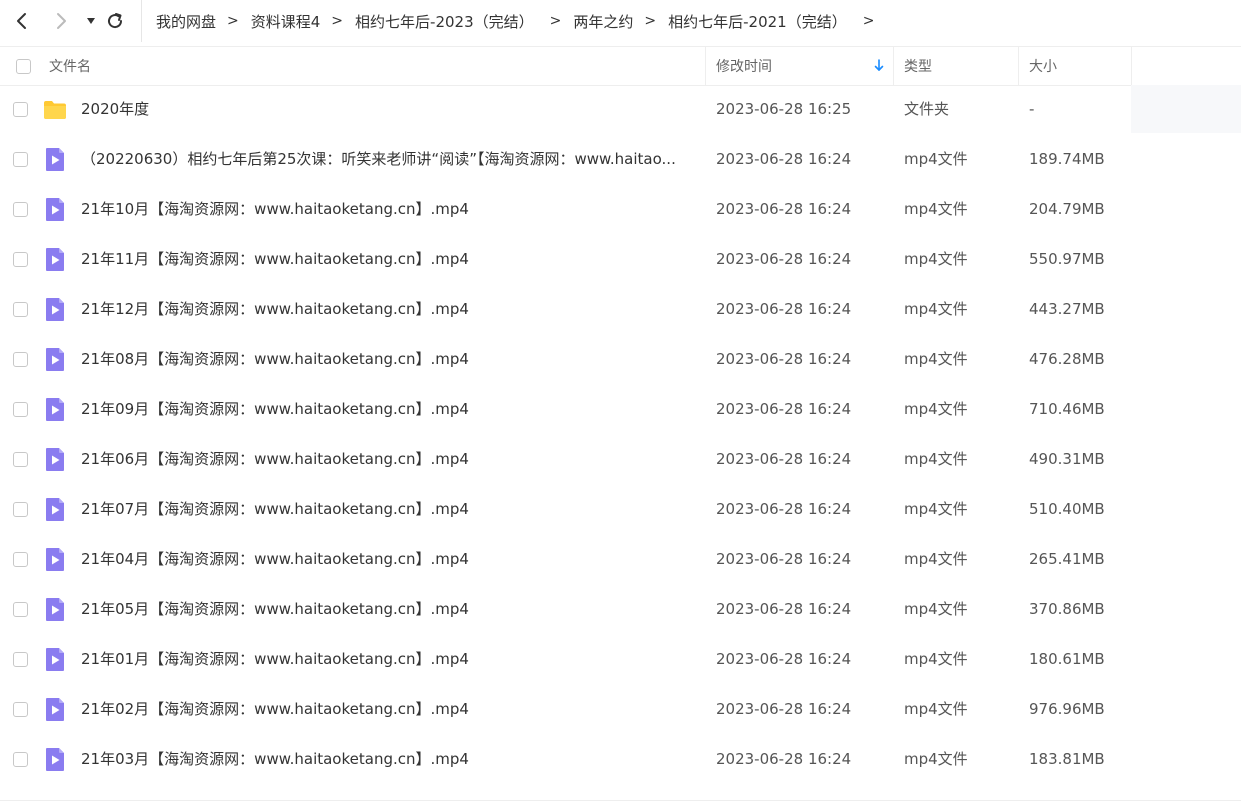  What do you see at coordinates (386, 459) in the screenshot?
I see `file-name: 21年06月【海淘资源网：www.haitaoketang.cn】.mp4` at bounding box center [386, 459].